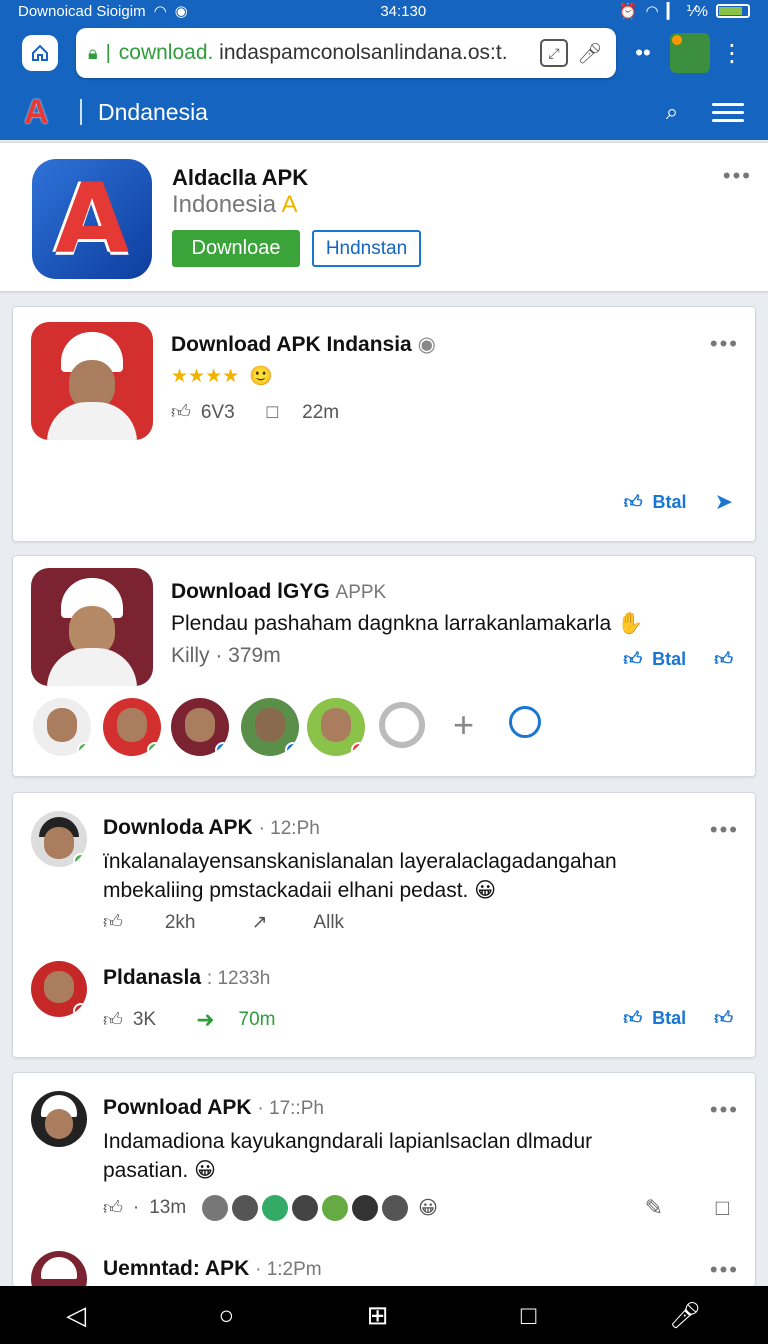 The height and width of the screenshot is (1344, 768). Describe the element at coordinates (227, 1315) in the screenshot. I see `home-nav-icon: ○` at that location.